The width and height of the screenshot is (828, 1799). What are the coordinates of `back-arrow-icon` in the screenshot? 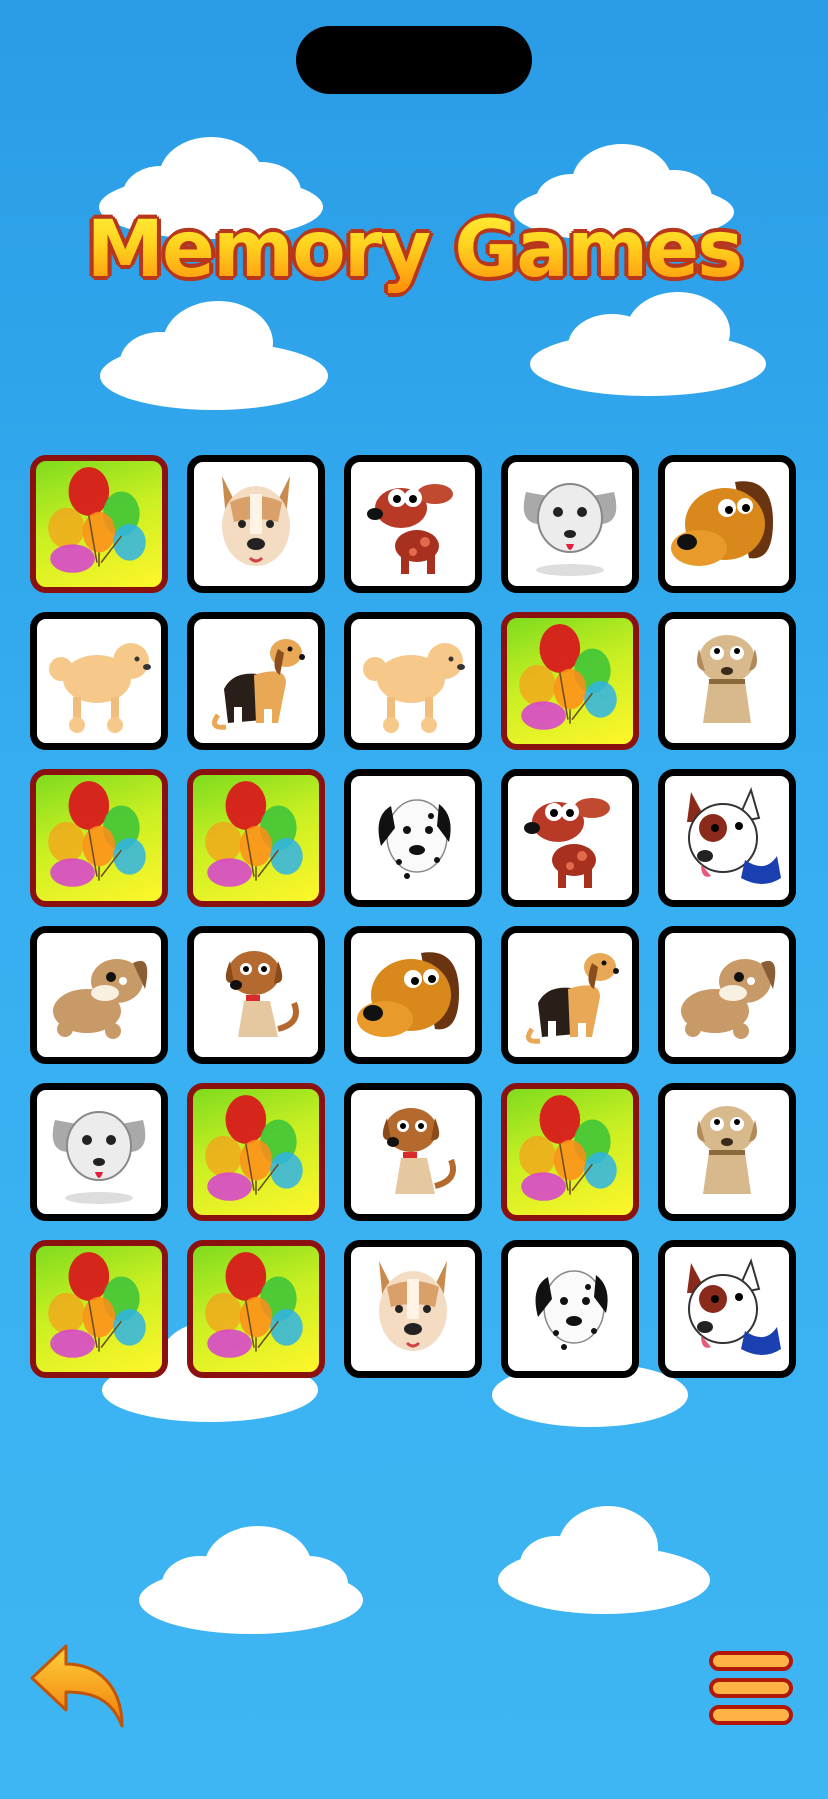 It's located at (78, 1685).